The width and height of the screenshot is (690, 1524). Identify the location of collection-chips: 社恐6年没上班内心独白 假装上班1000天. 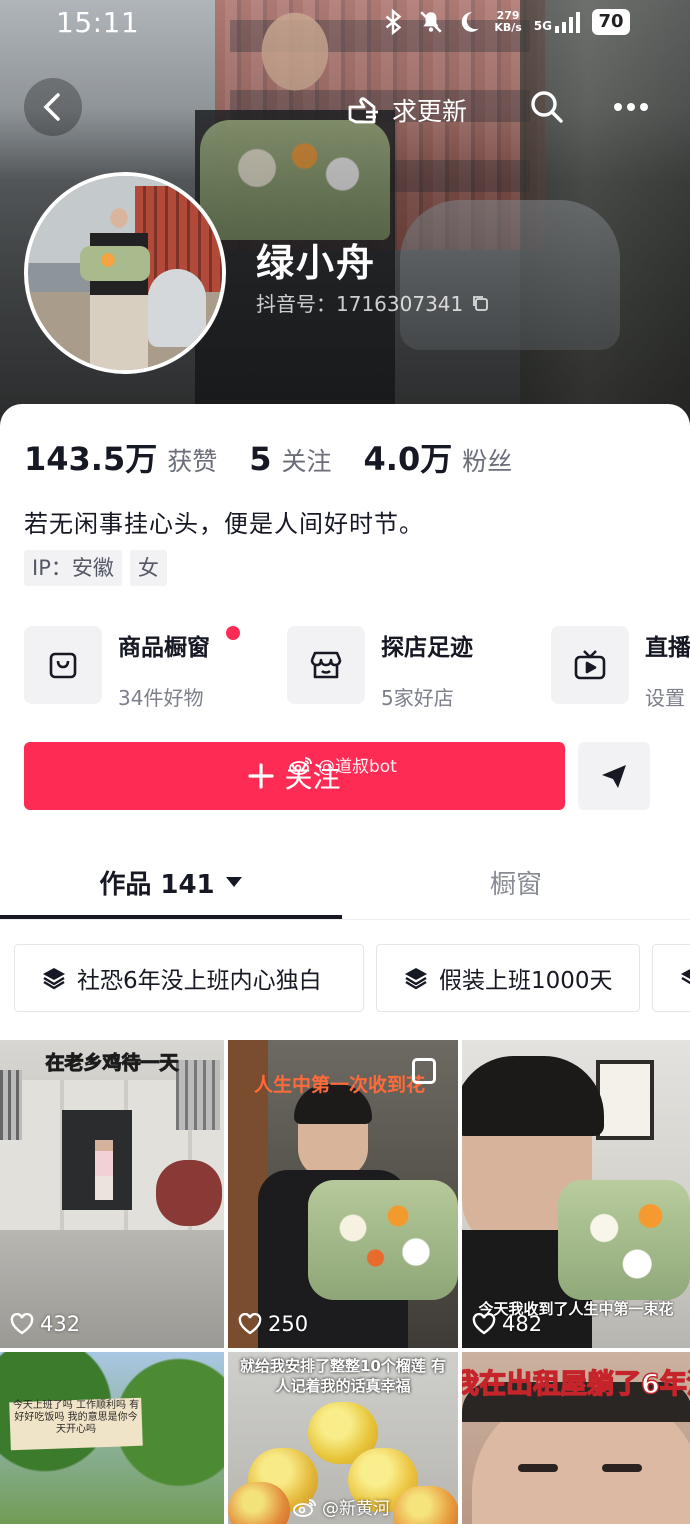
(345, 978).